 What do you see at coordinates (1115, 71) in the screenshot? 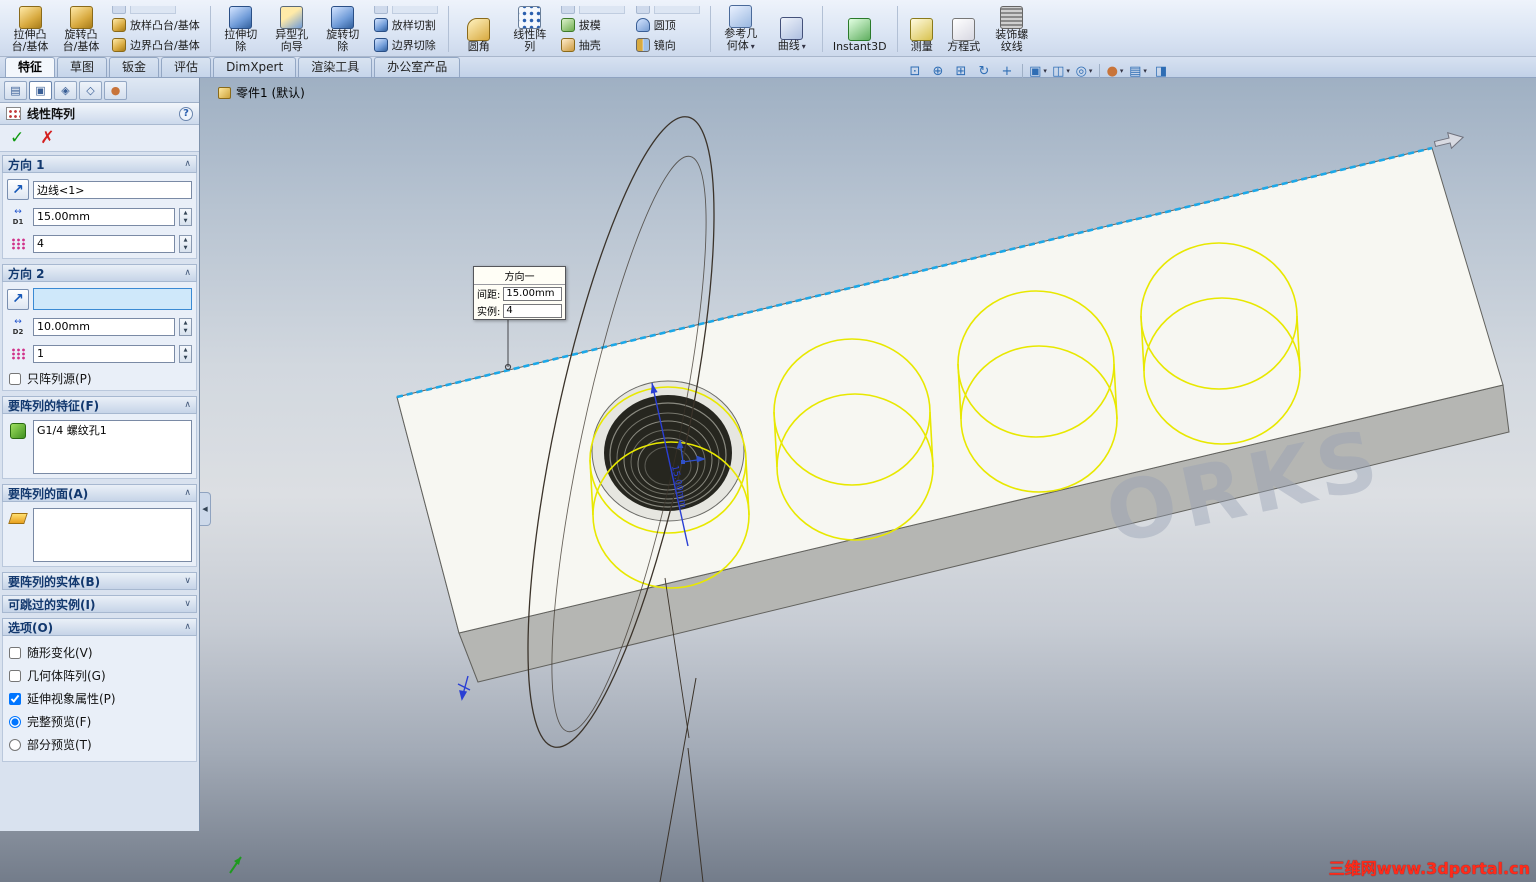
I see `edit-appearance-icon: ● ▾` at bounding box center [1115, 71].